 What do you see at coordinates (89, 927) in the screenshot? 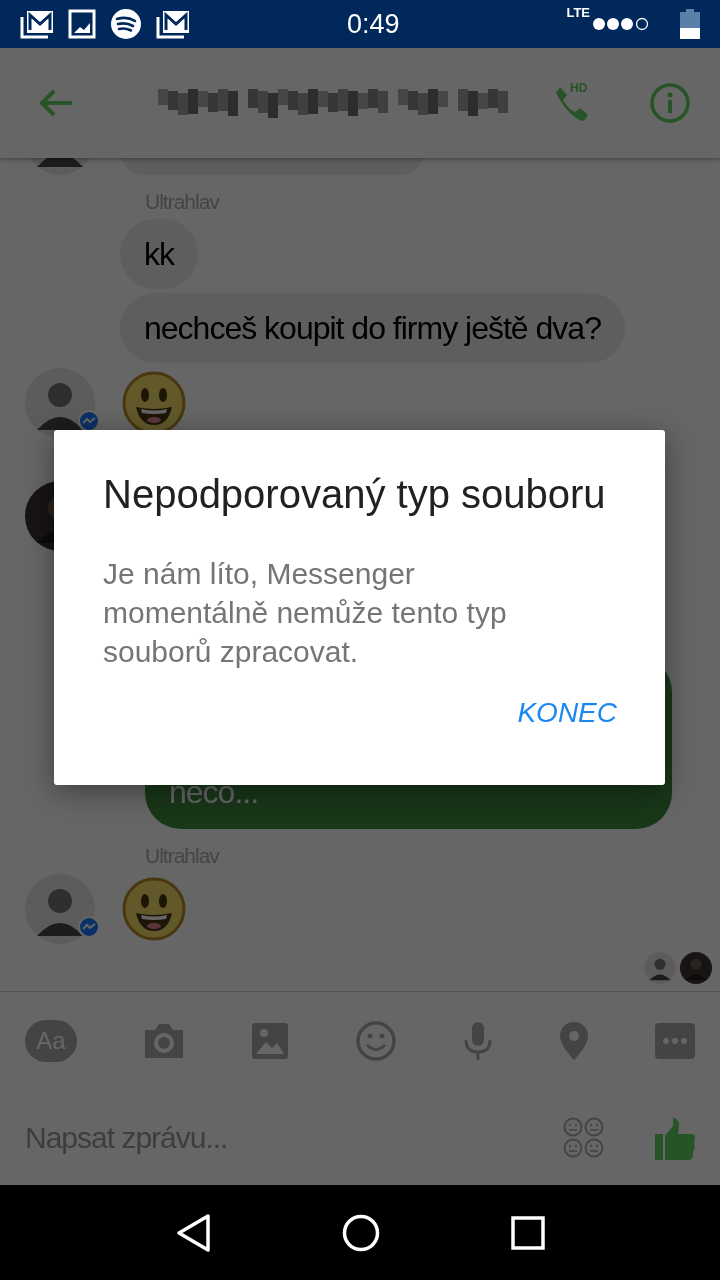
I see `bolt-badge-icon` at bounding box center [89, 927].